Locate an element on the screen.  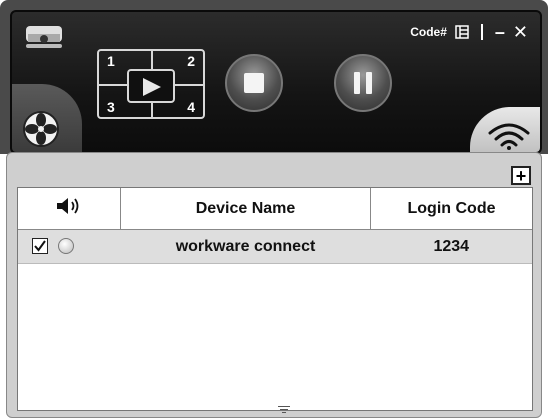
code-label: Code# is located at coordinates (428, 32).